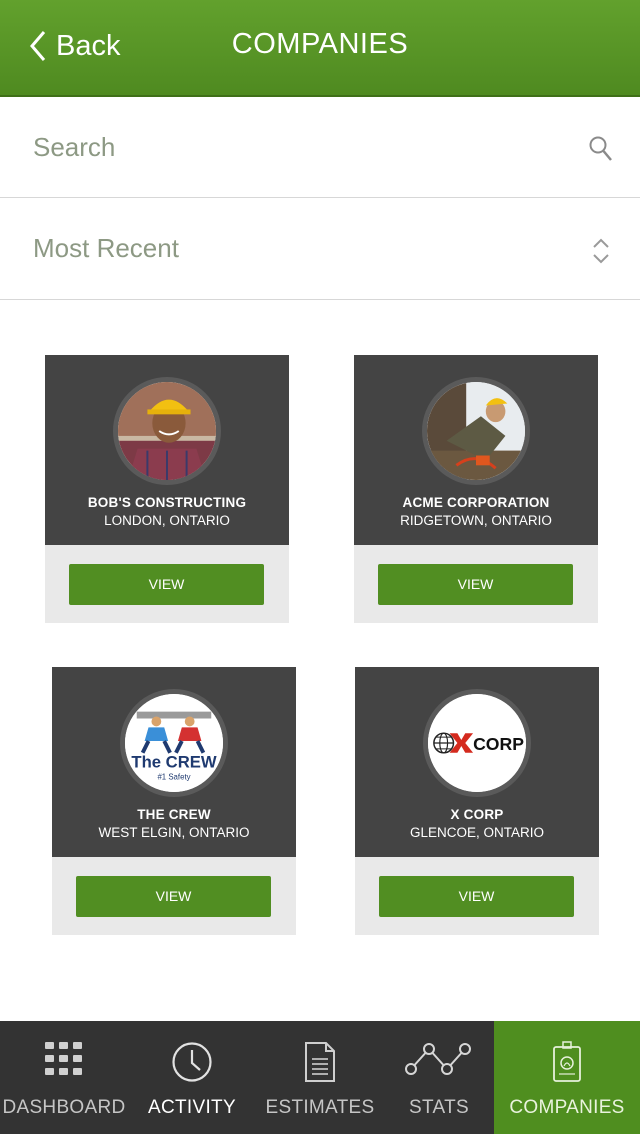 The width and height of the screenshot is (640, 1134). I want to click on tab-label: ACTIVITY, so click(192, 1107).